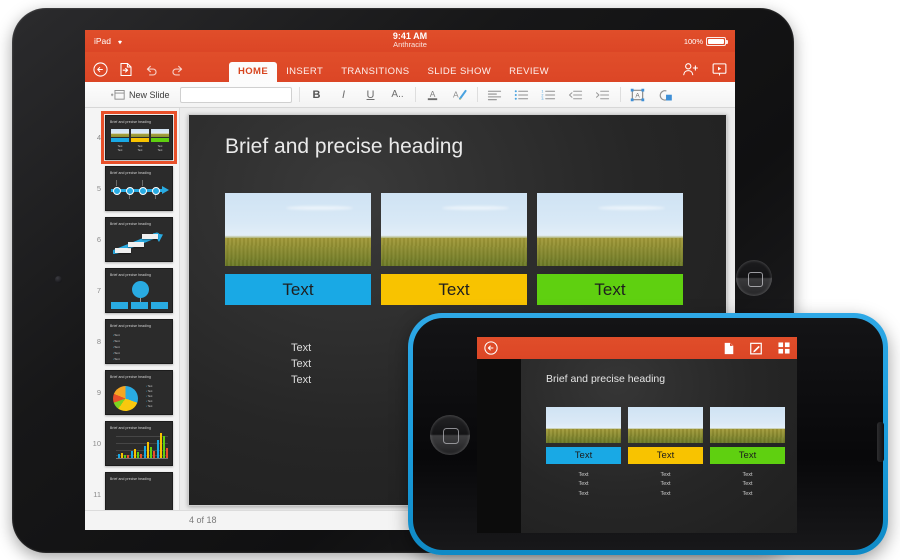  Describe the element at coordinates (690, 69) in the screenshot. I see `add-person-icon` at that location.